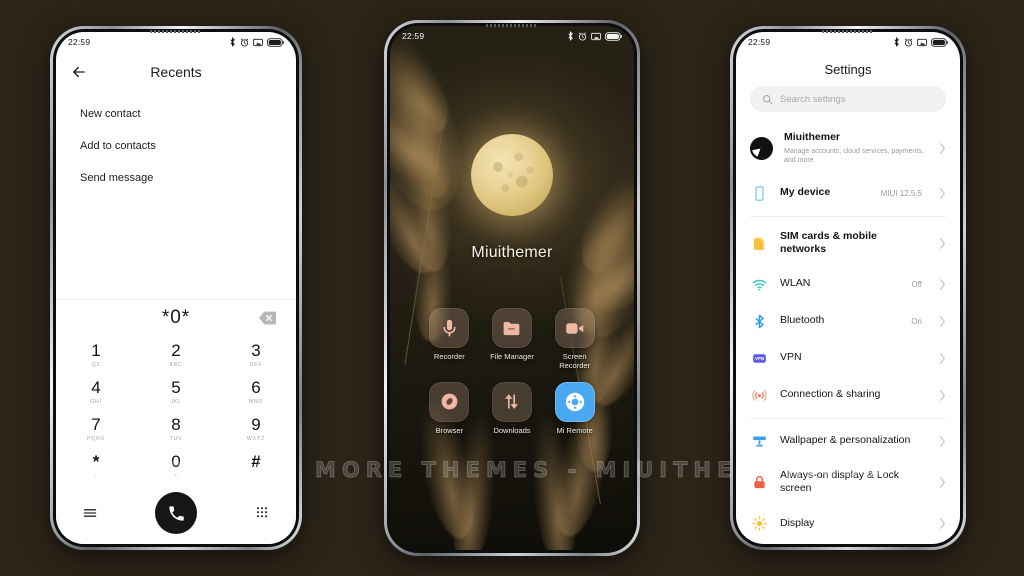 This screenshot has width=1024, height=576. Describe the element at coordinates (449, 430) in the screenshot. I see `app-label: Browser` at that location.